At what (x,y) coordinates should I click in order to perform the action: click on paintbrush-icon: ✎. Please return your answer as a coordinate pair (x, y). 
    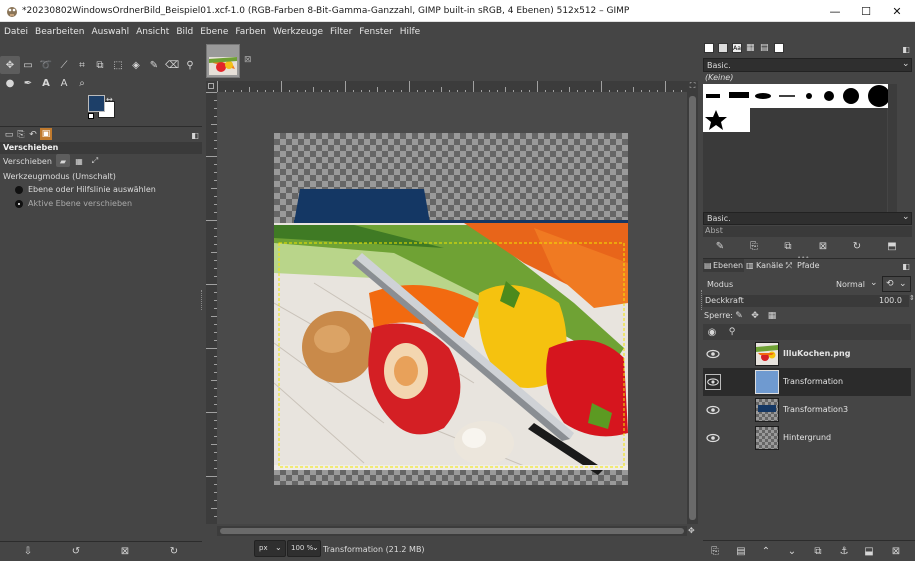
    Looking at the image, I should click on (154, 65).